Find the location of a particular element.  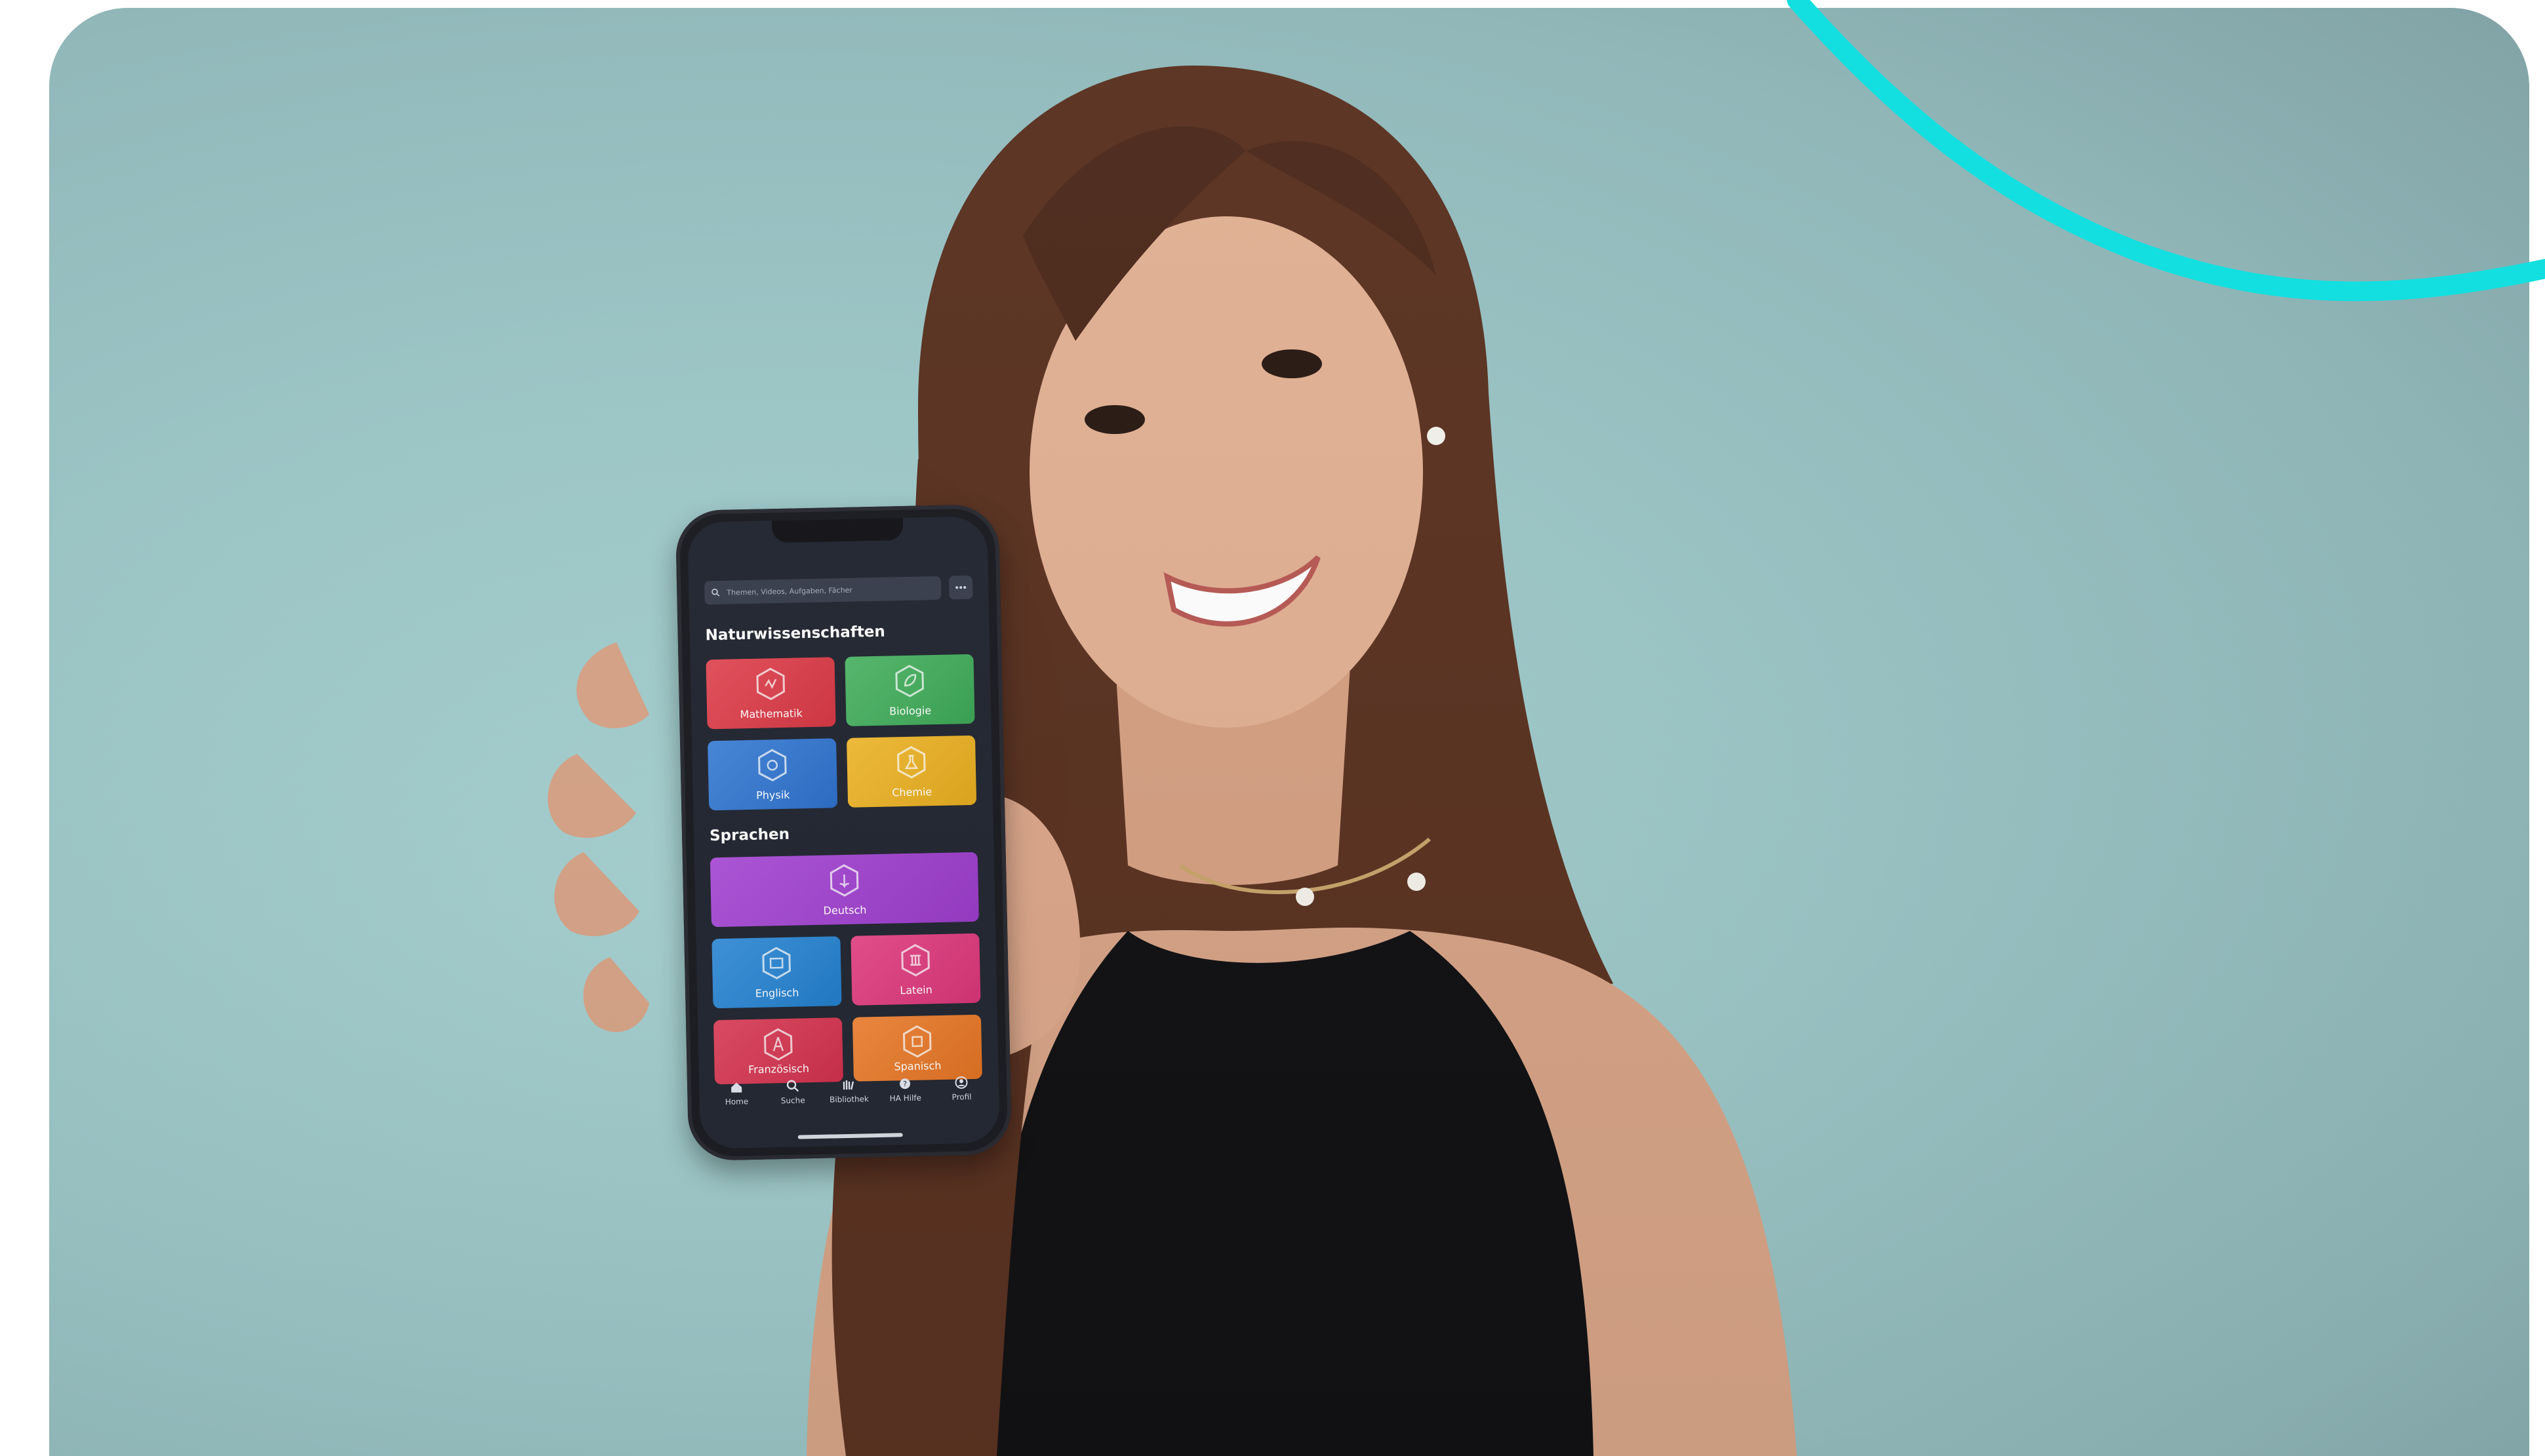

subject-tile-englisch: Englisch is located at coordinates (776, 972).